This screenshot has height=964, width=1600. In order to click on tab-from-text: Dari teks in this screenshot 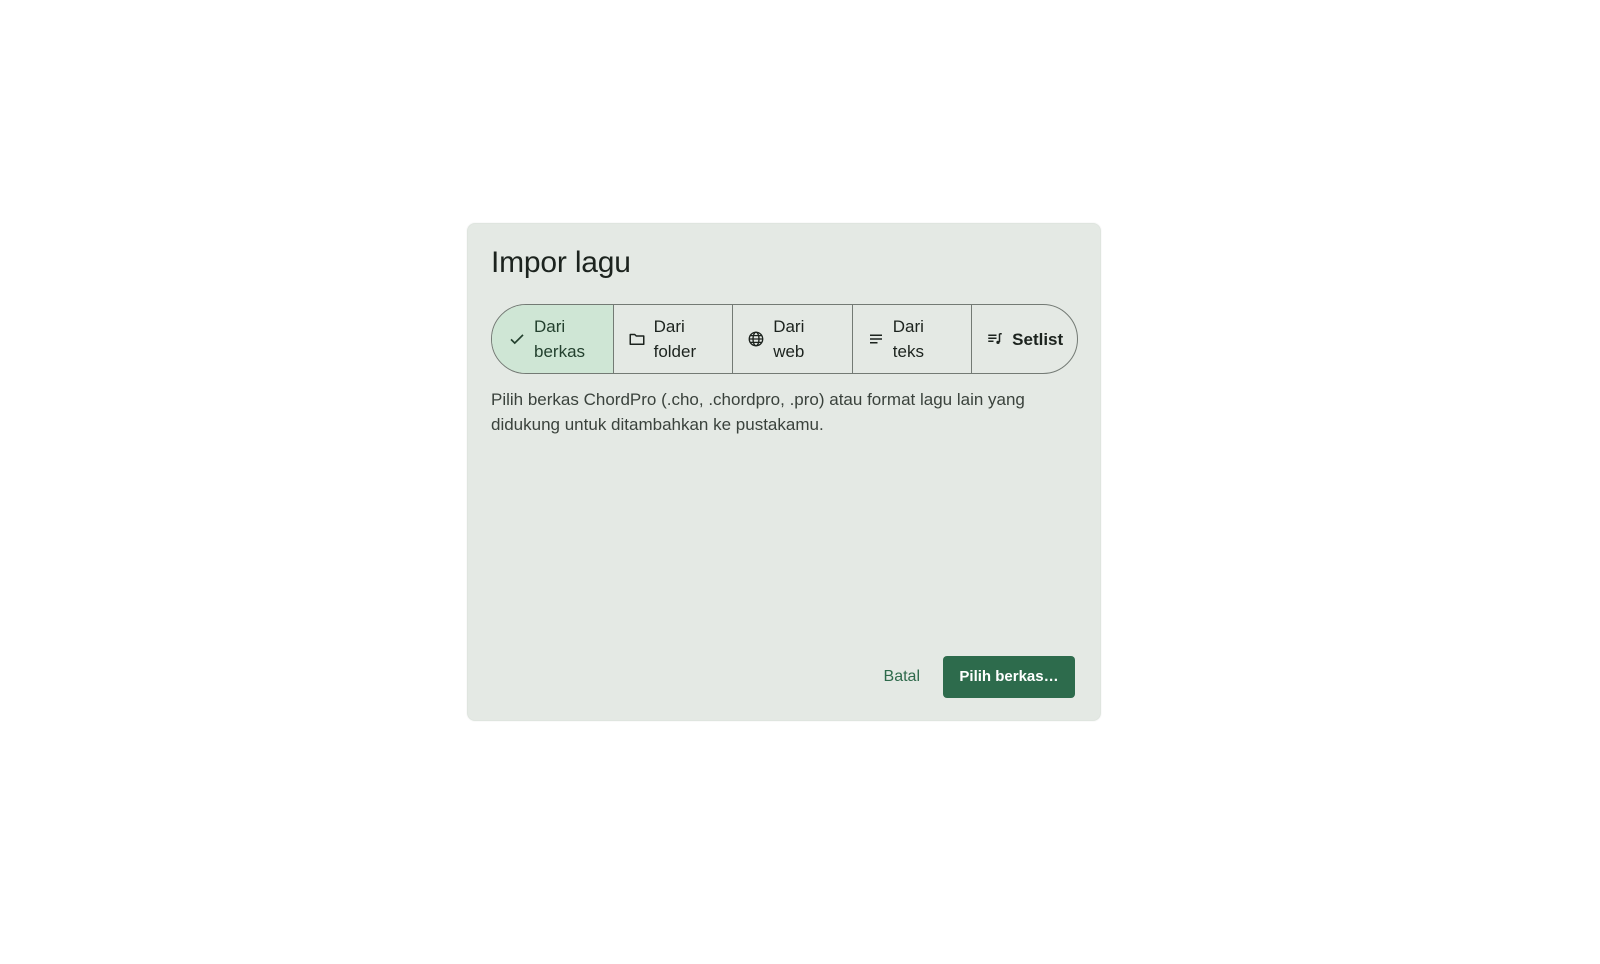, I will do `click(911, 339)`.